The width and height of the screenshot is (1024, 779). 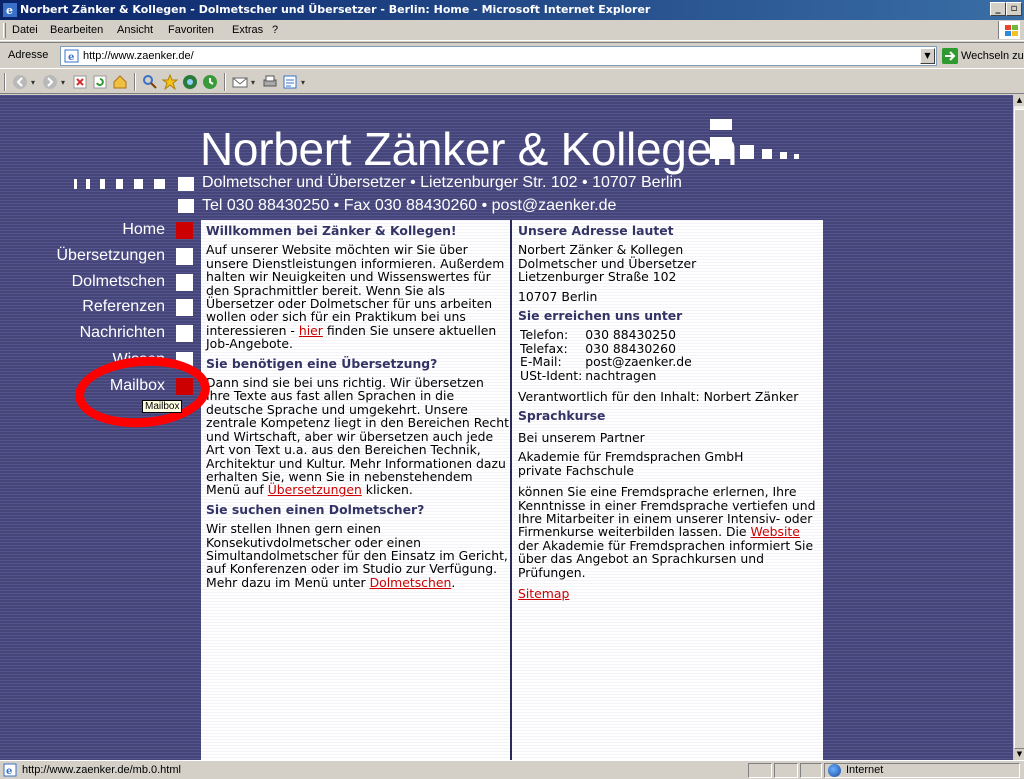 What do you see at coordinates (143, 230) in the screenshot?
I see `nav-item-home: Home` at bounding box center [143, 230].